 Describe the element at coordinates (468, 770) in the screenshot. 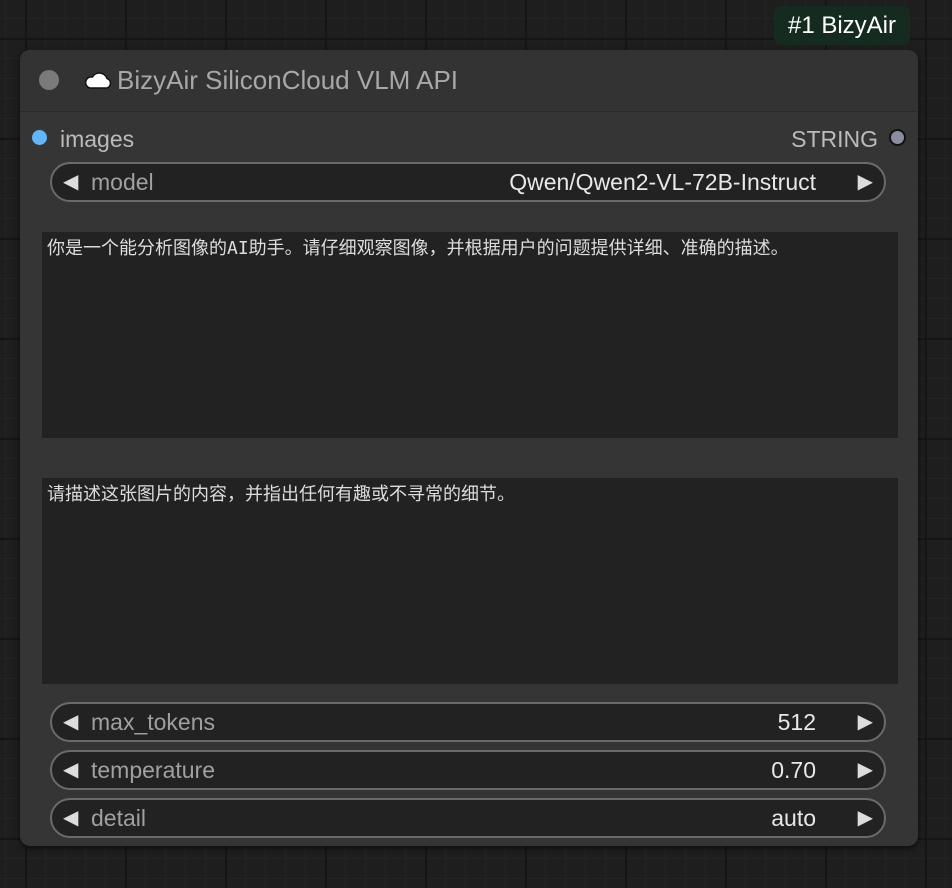

I see `temperature-number: ◀ temperature 0.70 ▶` at that location.